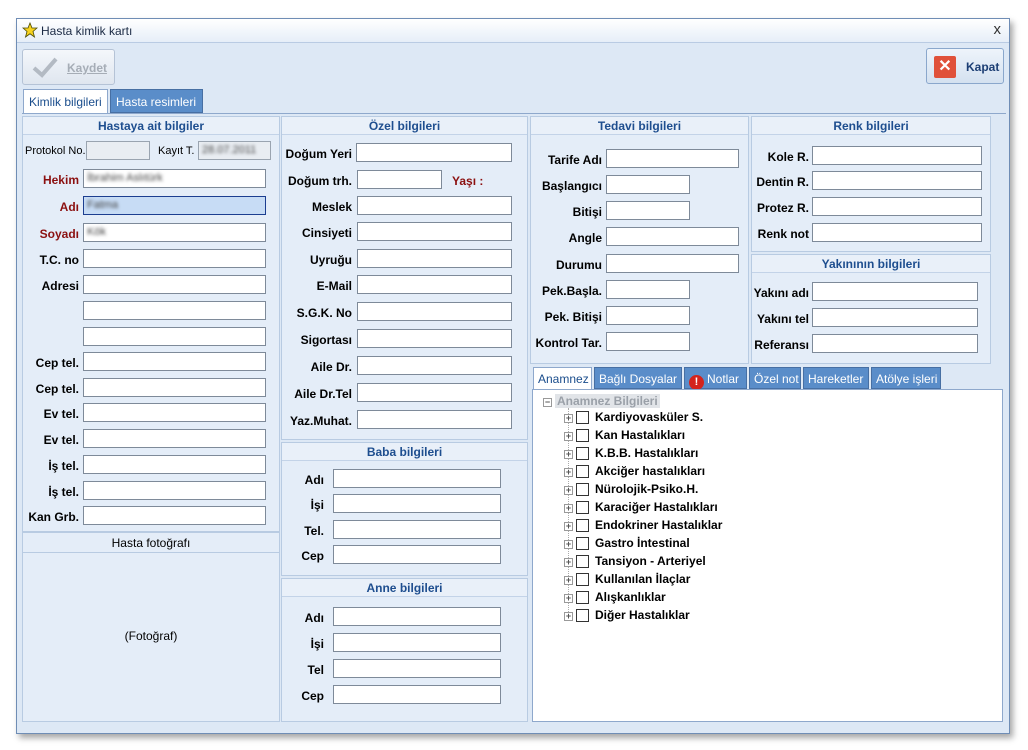  Describe the element at coordinates (417, 616) in the screenshot. I see `mother-name-field` at that location.